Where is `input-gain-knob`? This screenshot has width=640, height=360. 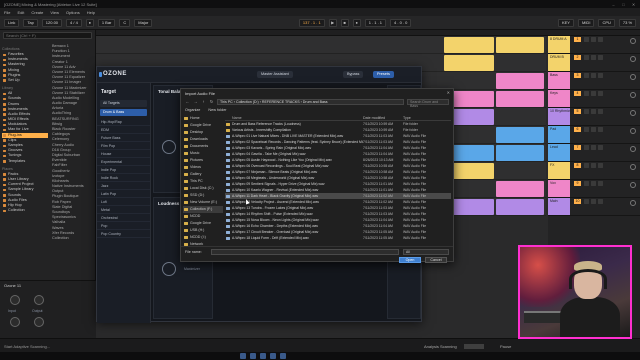
input-gain-knob is located at coordinates (15, 300).